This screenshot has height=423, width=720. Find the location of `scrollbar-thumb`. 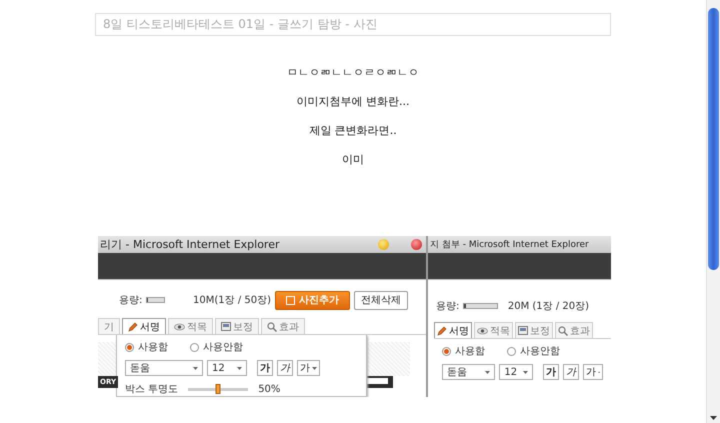

scrollbar-thumb is located at coordinates (713, 139).